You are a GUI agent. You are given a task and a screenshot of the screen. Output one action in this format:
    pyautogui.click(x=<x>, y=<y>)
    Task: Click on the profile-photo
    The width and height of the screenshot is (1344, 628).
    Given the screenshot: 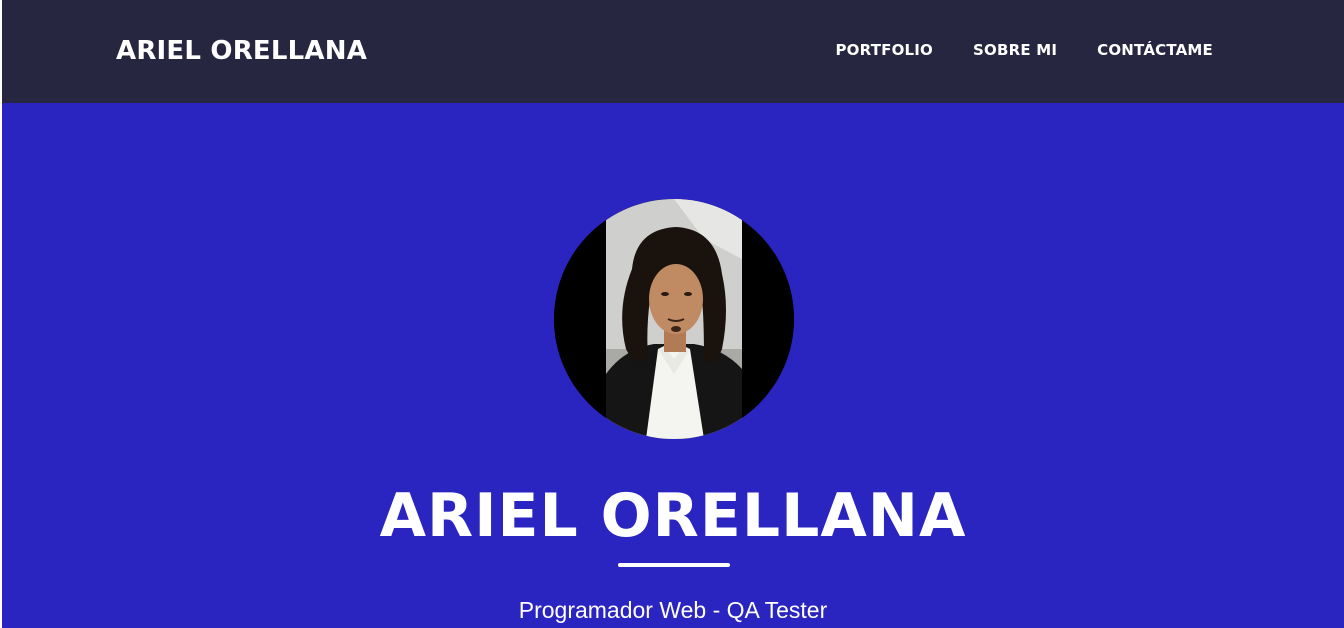 What is the action you would take?
    pyautogui.click(x=674, y=319)
    